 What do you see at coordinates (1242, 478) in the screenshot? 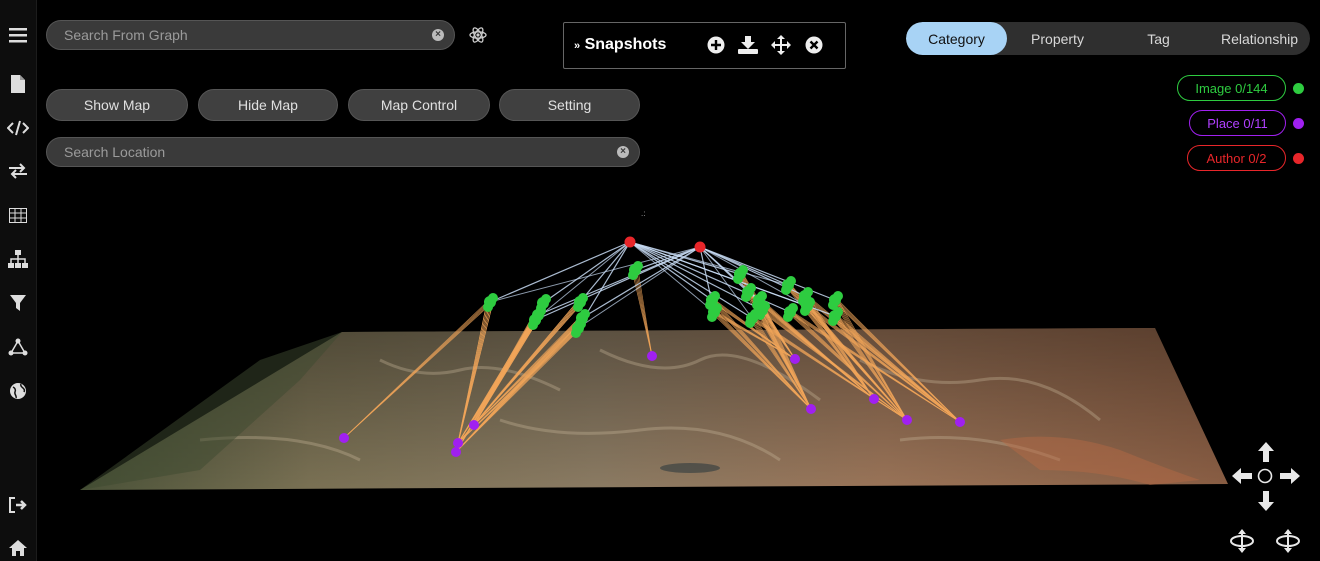
I see `arrow-left-icon` at bounding box center [1242, 478].